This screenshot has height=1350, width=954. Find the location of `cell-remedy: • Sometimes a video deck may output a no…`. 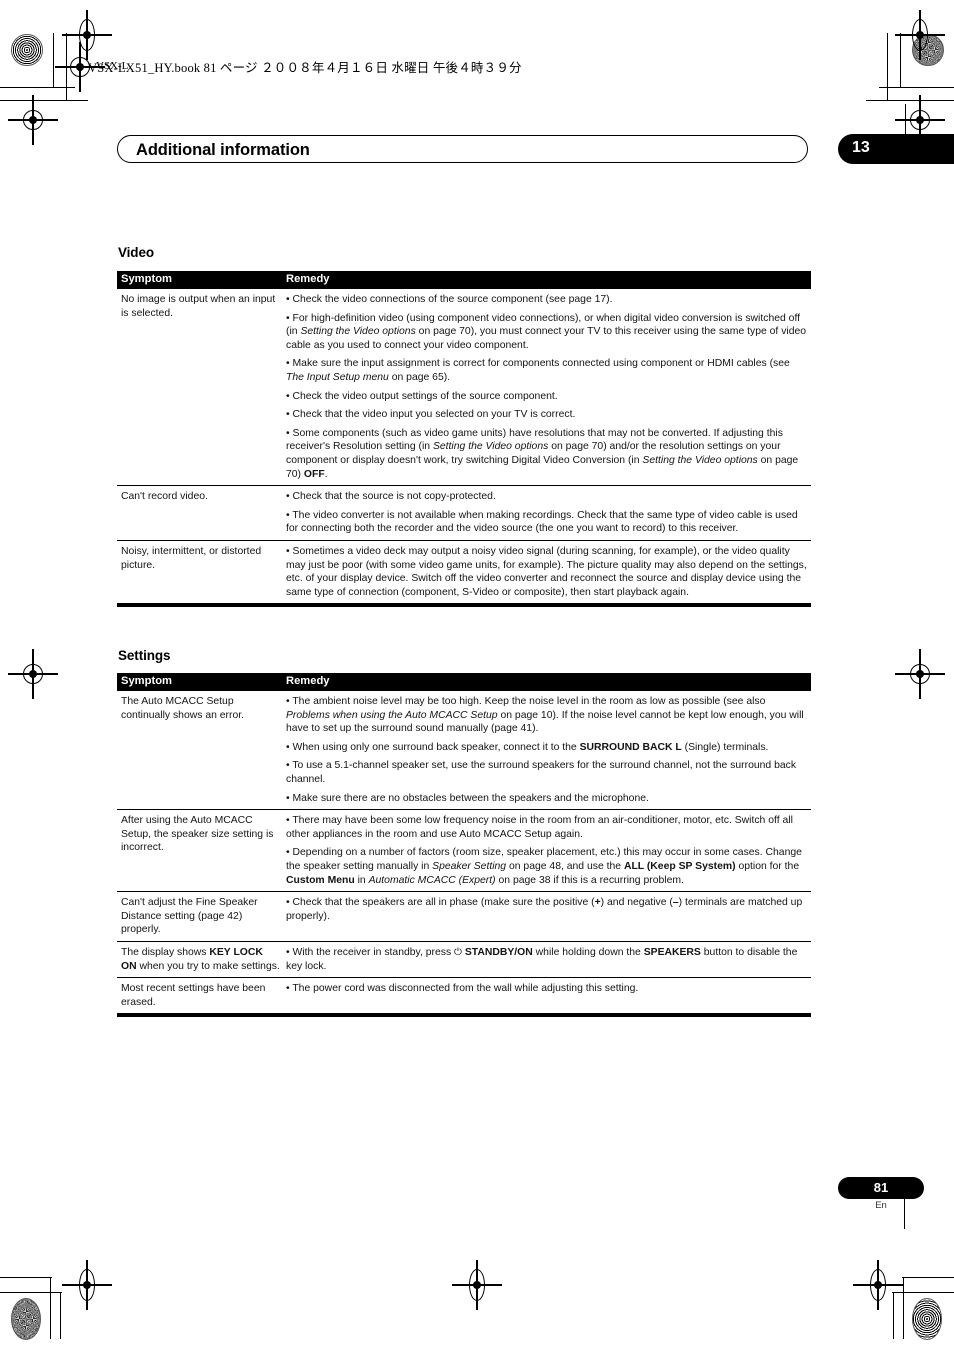

cell-remedy: • Sometimes a video deck may output a no… is located at coordinates (546, 571).